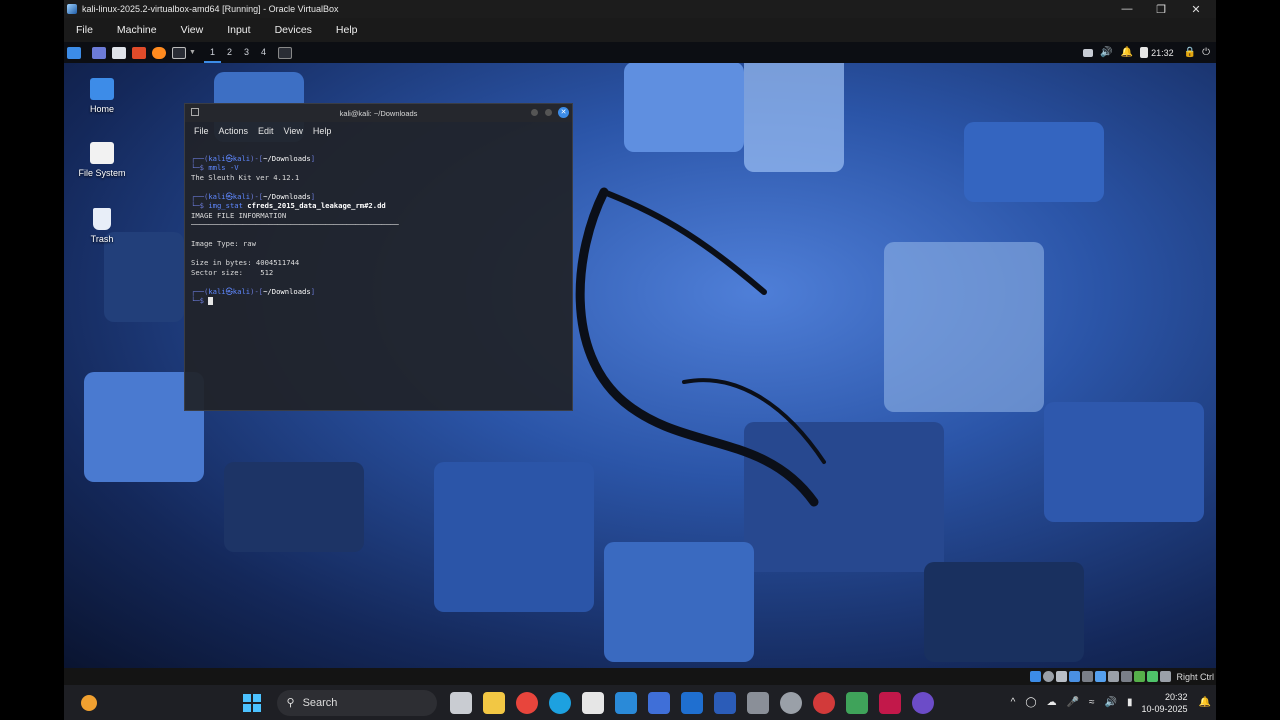 The image size is (1280, 720). What do you see at coordinates (824, 702) in the screenshot?
I see `app-icon` at bounding box center [824, 702].